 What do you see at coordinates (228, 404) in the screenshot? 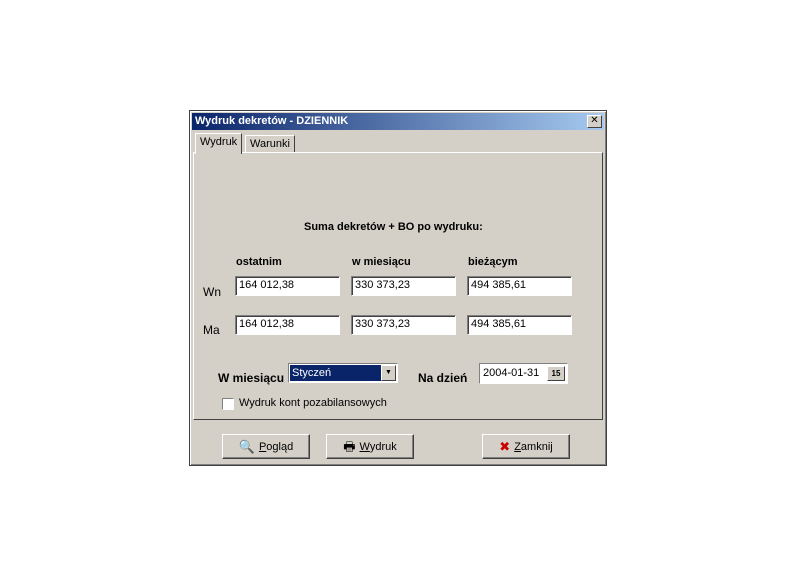
I see `offbalance-checkbox` at bounding box center [228, 404].